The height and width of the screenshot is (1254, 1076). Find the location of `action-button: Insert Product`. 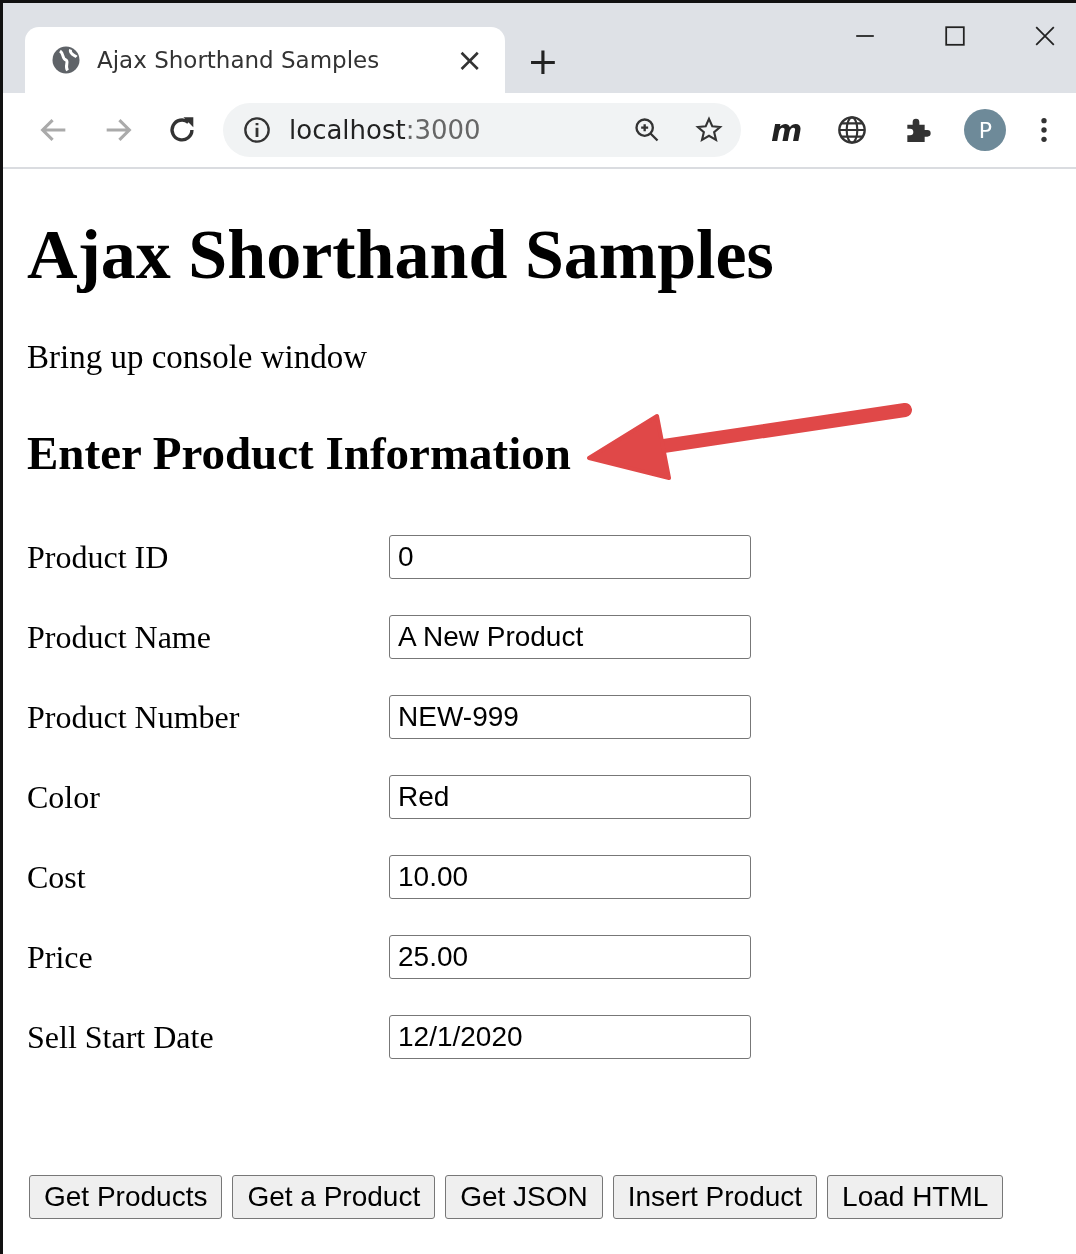

action-button: Insert Product is located at coordinates (715, 1197).